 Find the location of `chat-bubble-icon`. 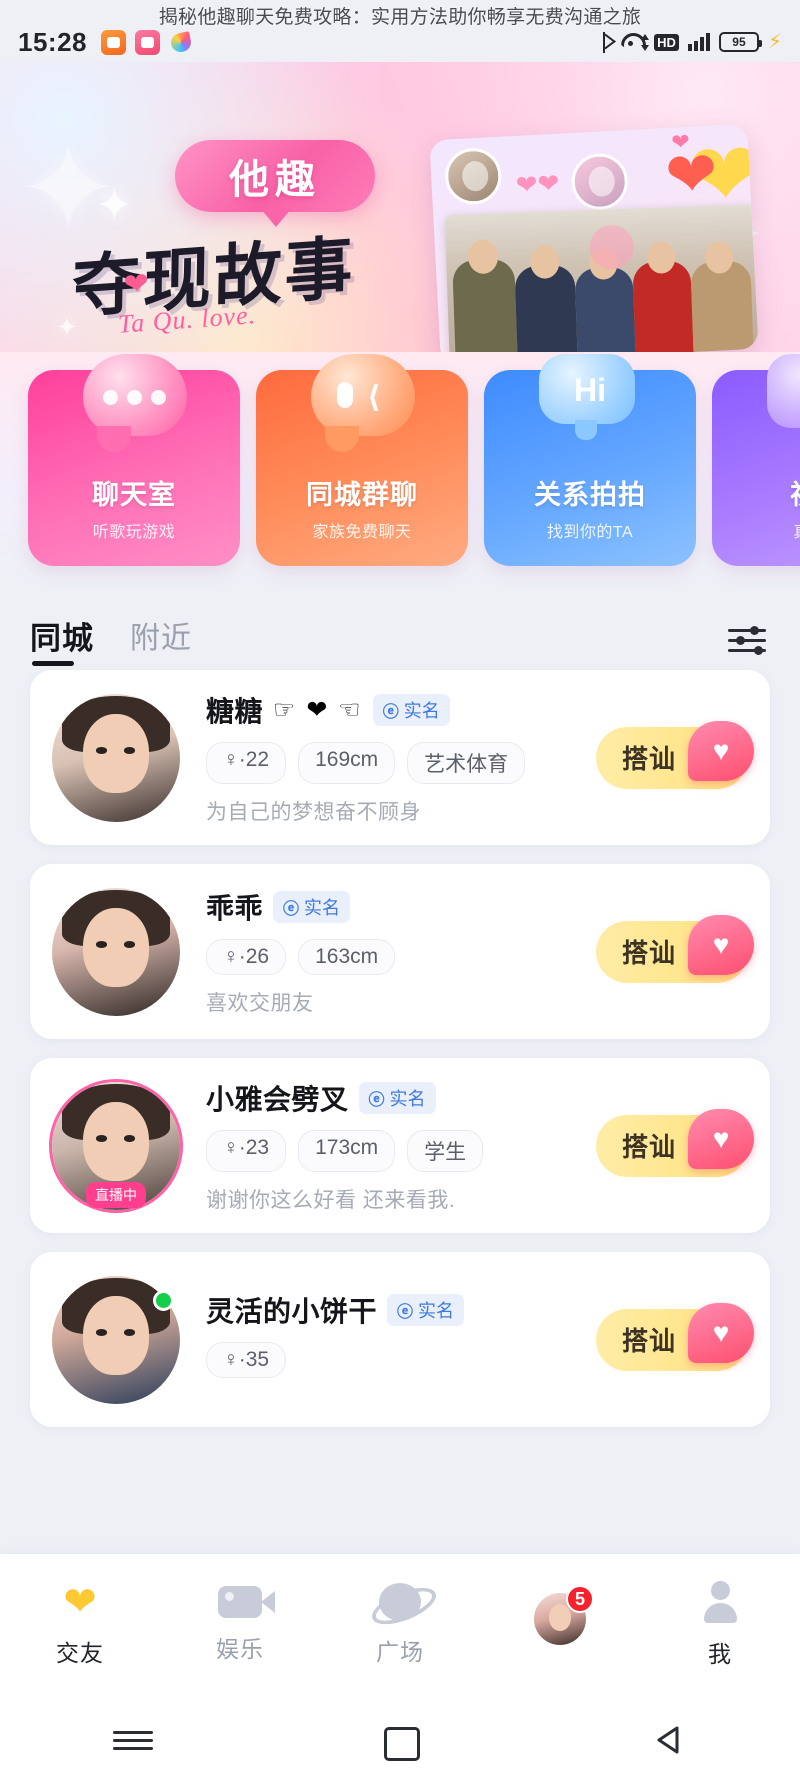

chat-bubble-icon is located at coordinates (134, 405).